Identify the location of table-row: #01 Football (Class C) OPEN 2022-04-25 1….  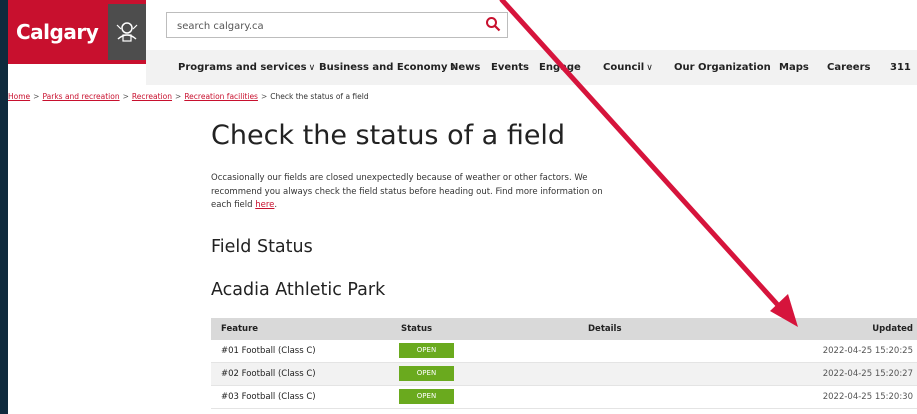
(564, 351).